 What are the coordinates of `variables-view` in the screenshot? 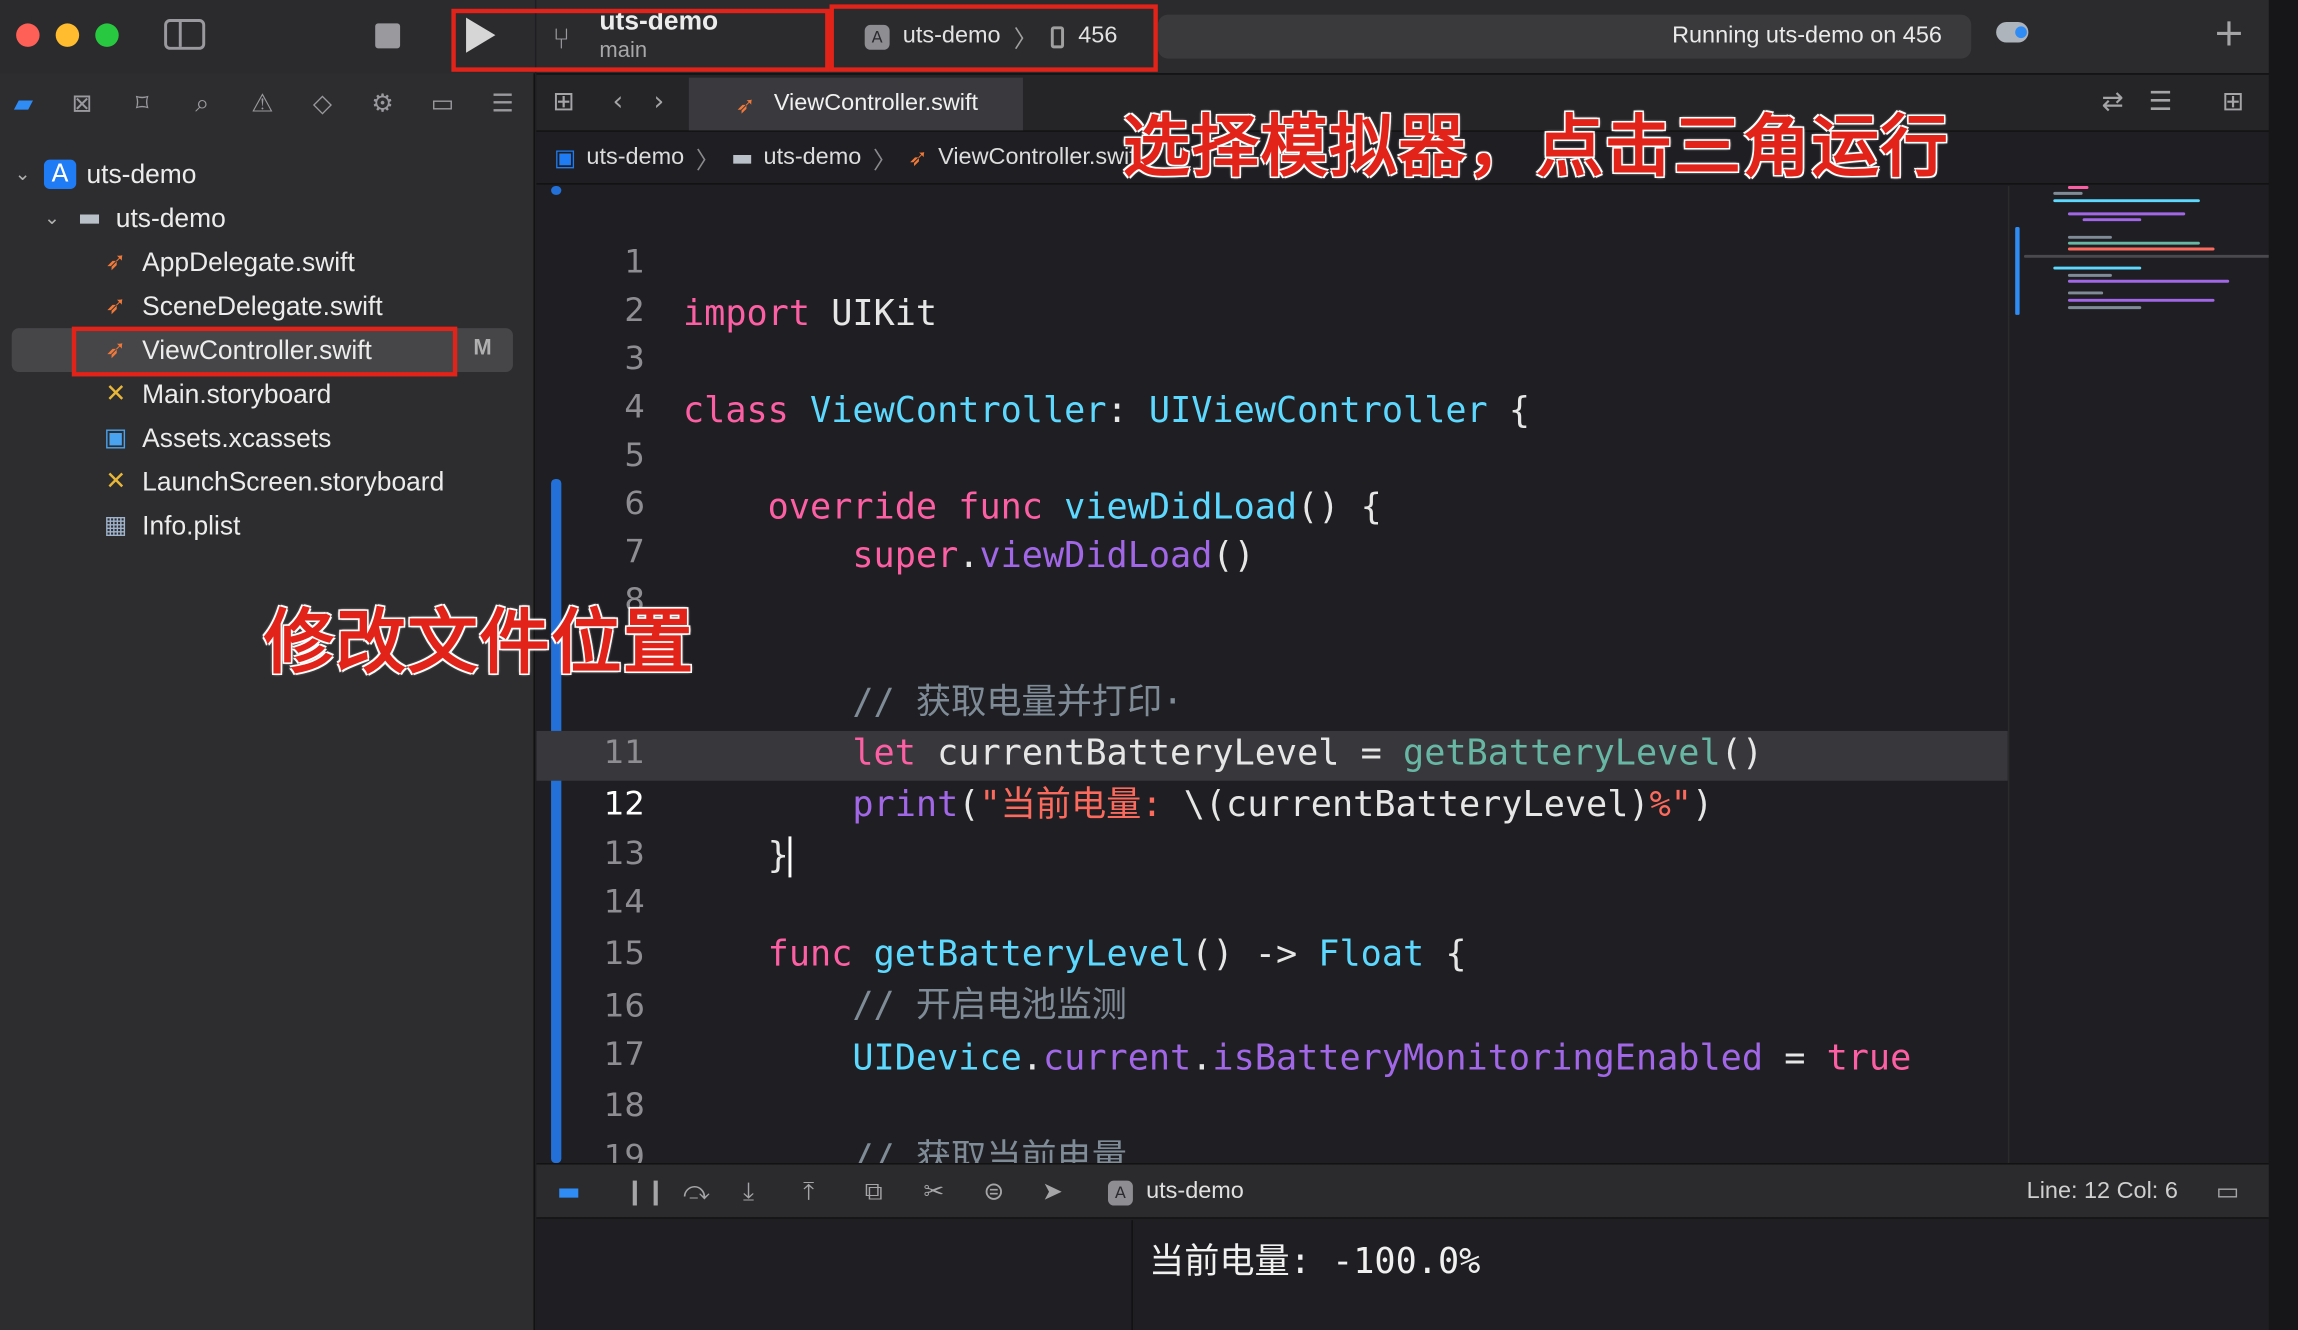 It's located at (834, 1275).